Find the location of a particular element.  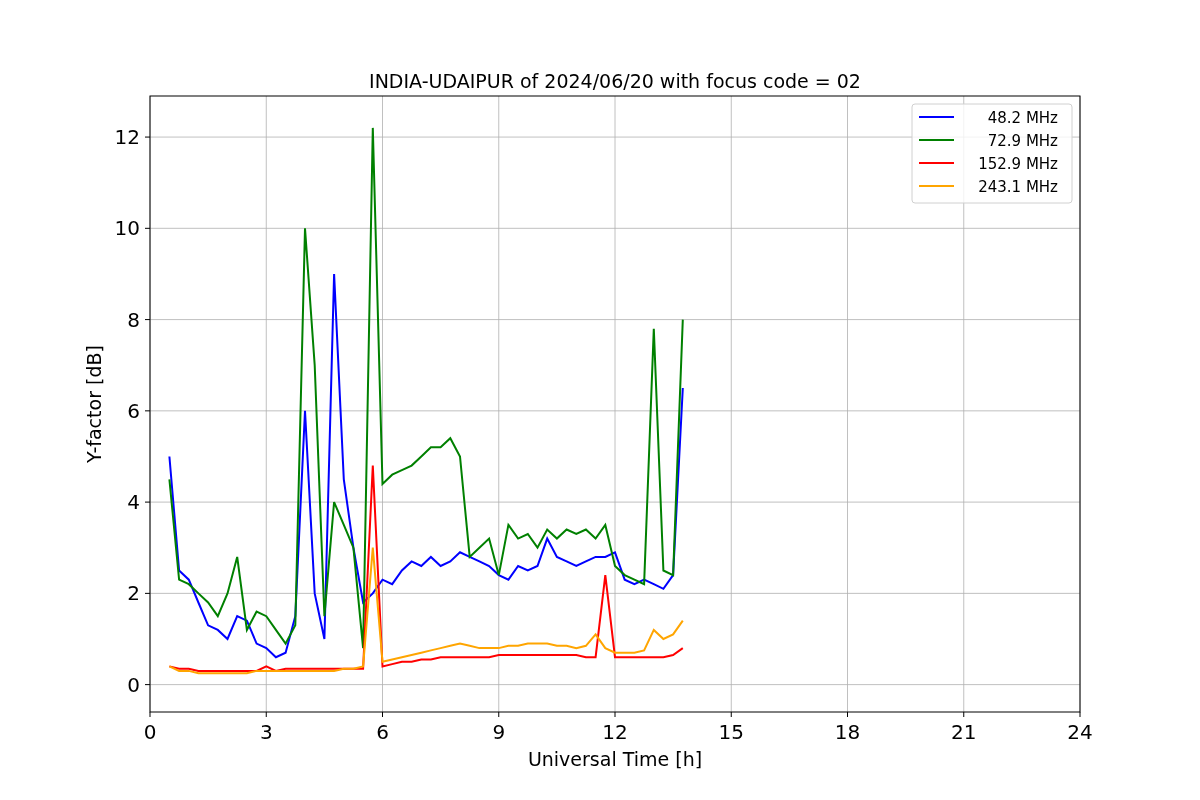

tick-label: 21 is located at coordinates (964, 732).